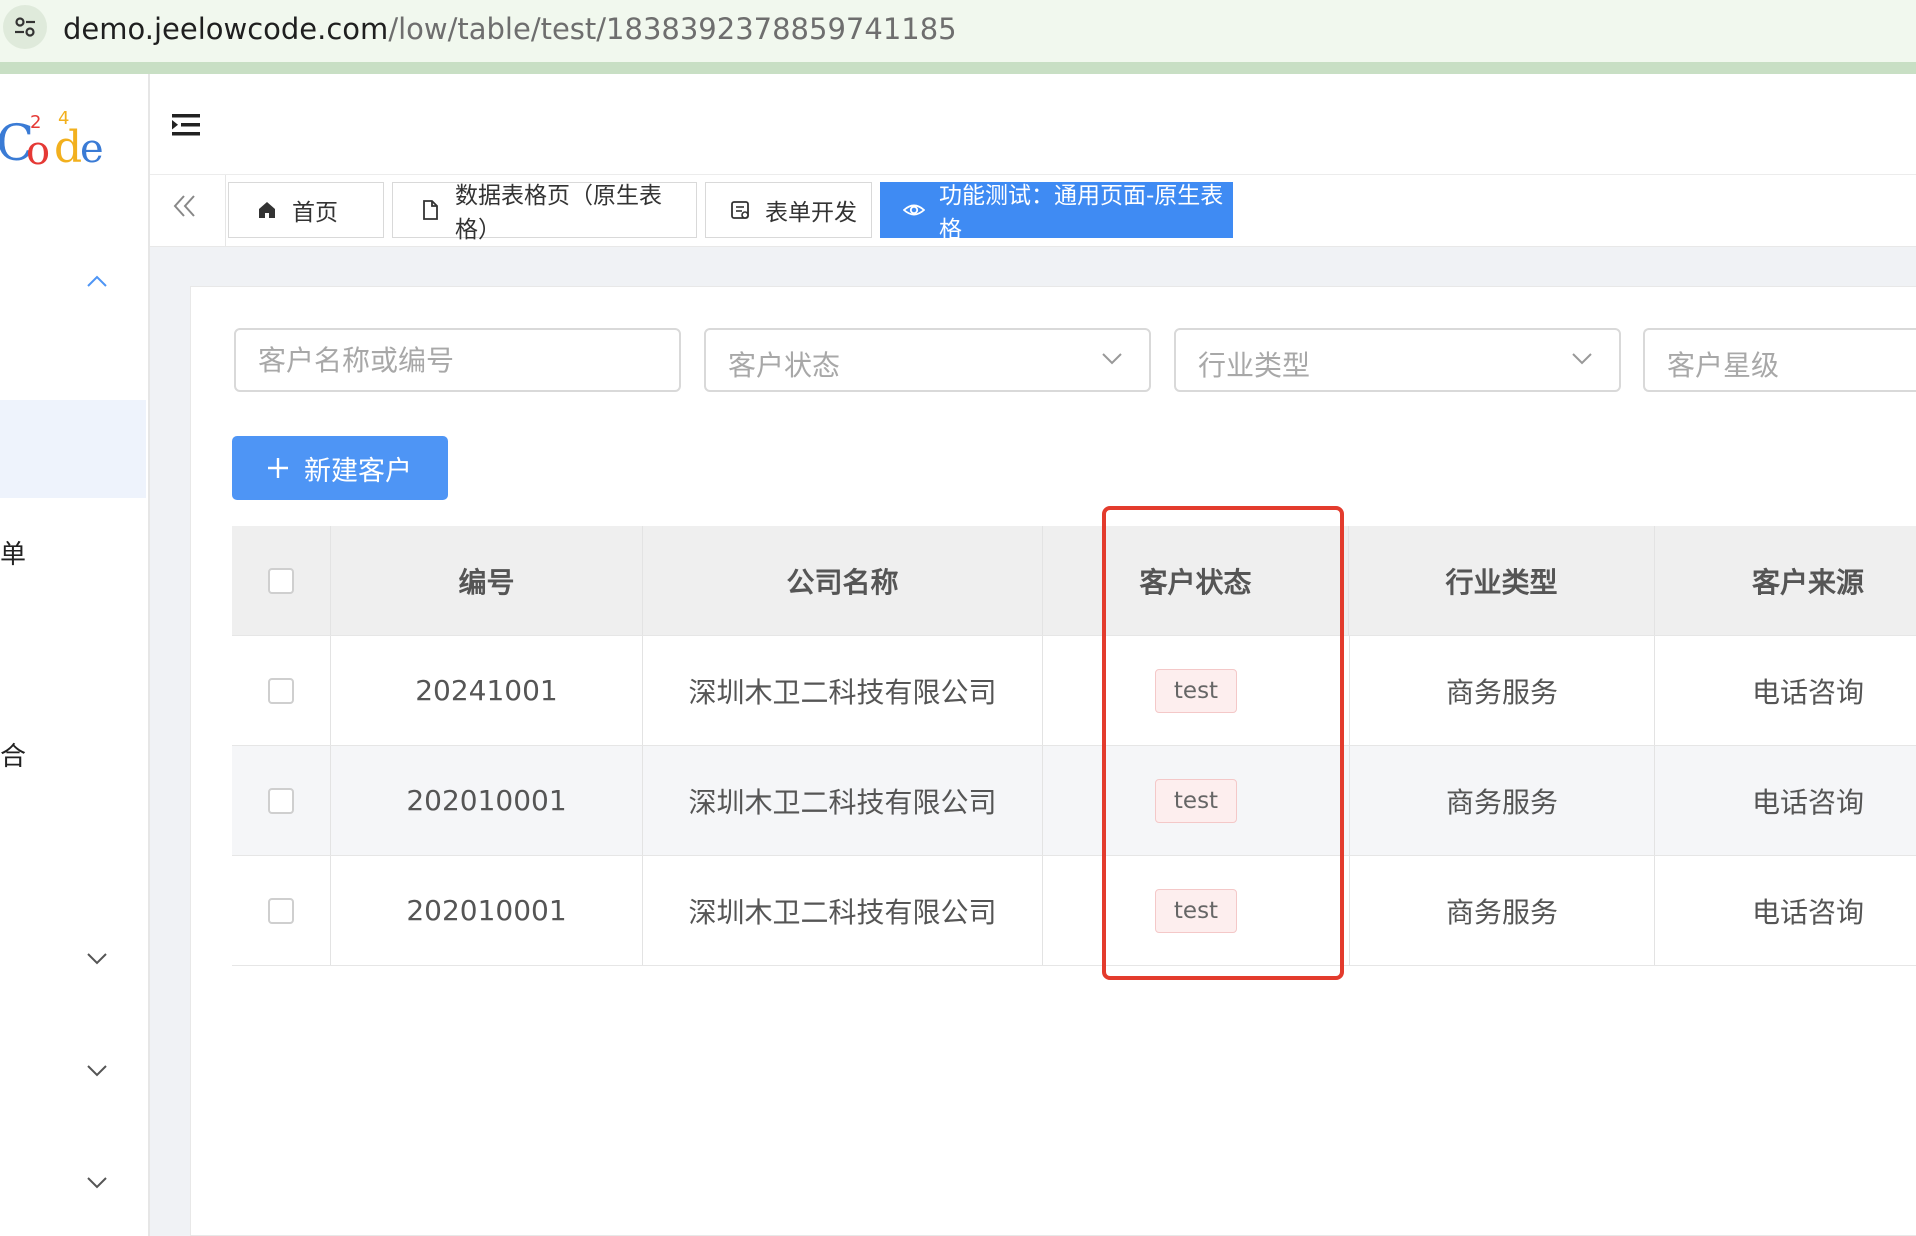  I want to click on home-icon, so click(267, 210).